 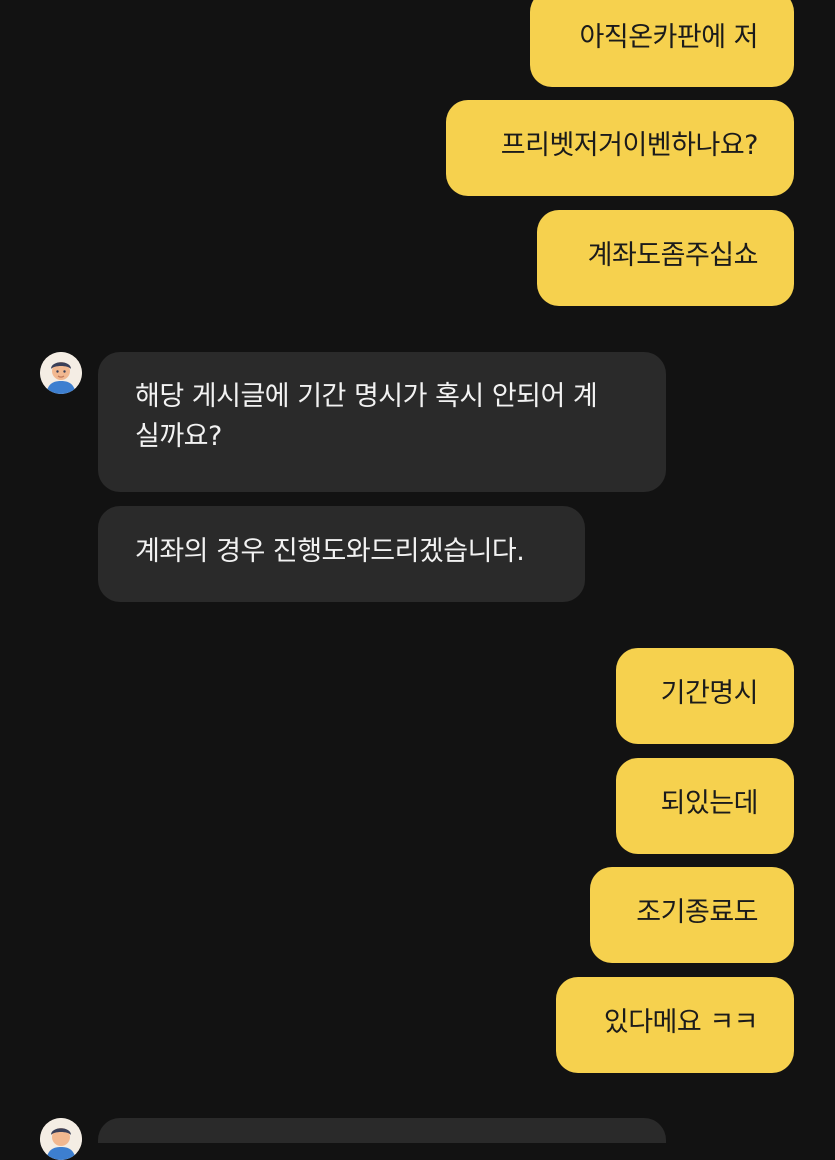 What do you see at coordinates (705, 696) in the screenshot?
I see `my-message-bubble: 기간명시` at bounding box center [705, 696].